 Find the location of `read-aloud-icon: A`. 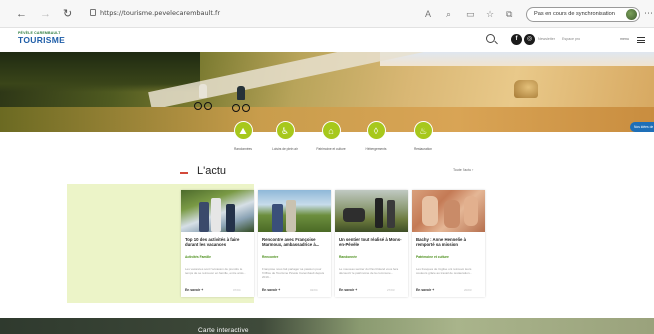

read-aloud-icon: A is located at coordinates (428, 14).